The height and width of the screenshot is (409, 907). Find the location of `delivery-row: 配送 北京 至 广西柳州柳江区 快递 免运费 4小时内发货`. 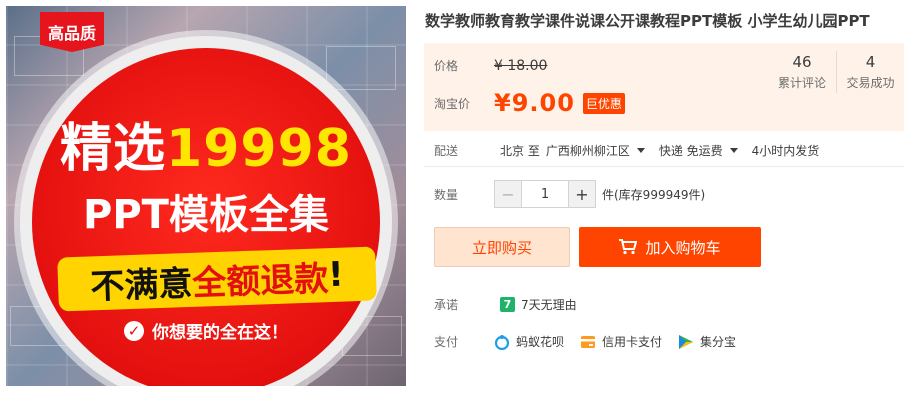

delivery-row: 配送 北京 至 广西柳州柳江区 快递 免运费 4小时内发货 is located at coordinates (626, 150).